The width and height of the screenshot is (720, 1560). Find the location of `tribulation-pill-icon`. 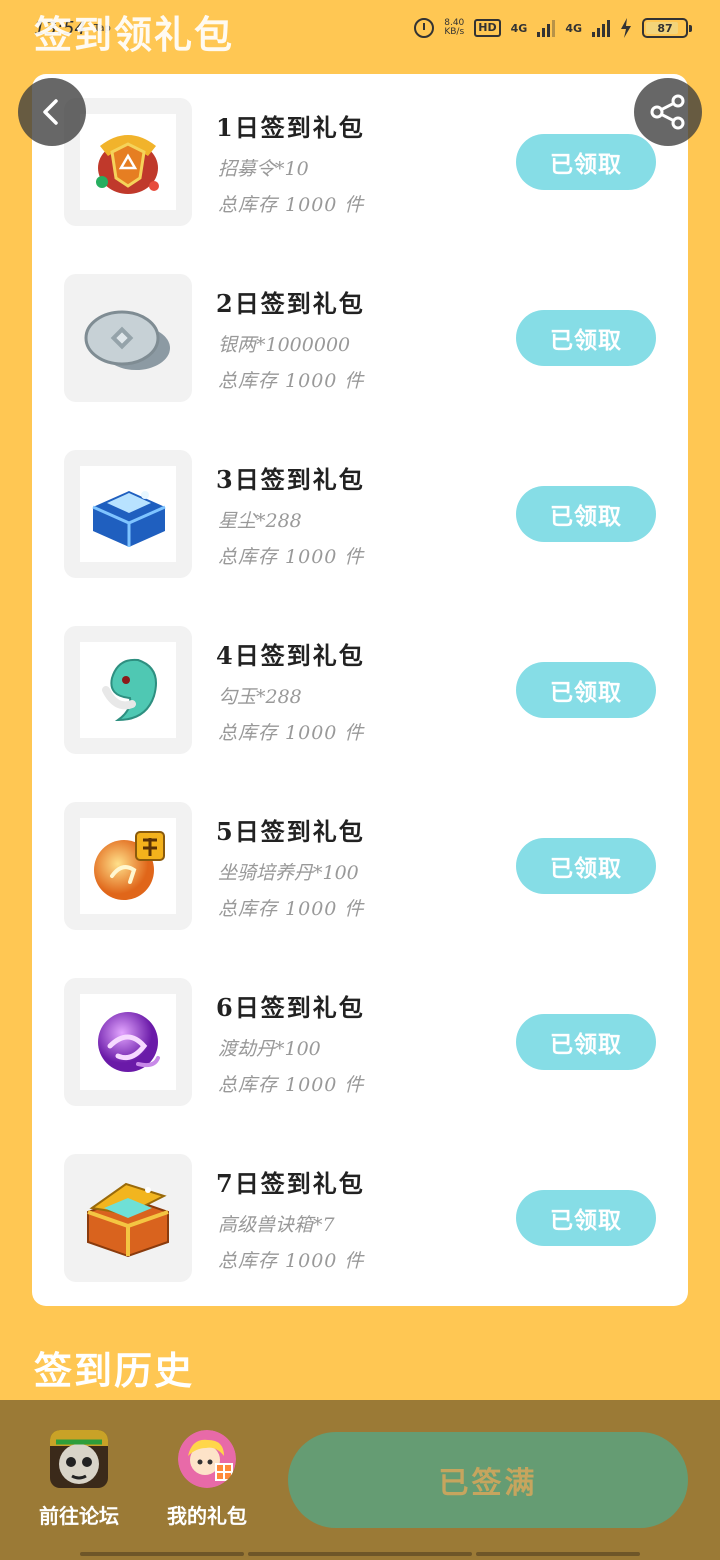

tribulation-pill-icon is located at coordinates (129, 1042).